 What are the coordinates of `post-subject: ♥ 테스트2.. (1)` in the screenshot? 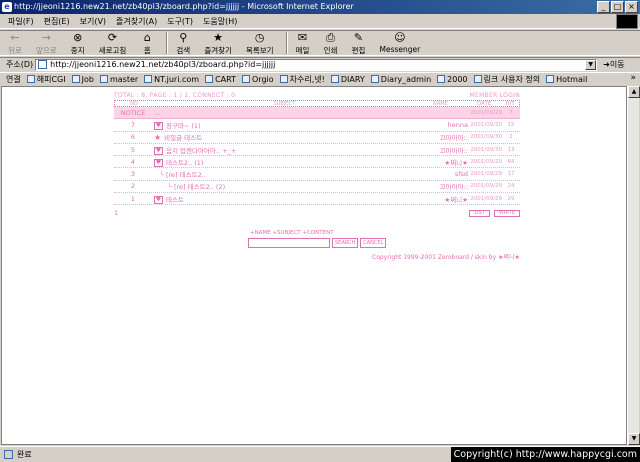 It's located at (283, 162).